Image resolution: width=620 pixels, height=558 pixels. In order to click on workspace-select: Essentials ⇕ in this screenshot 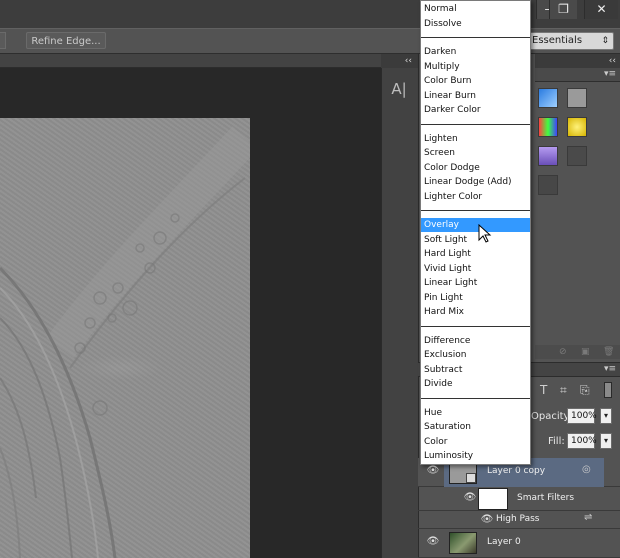, I will do `click(569, 41)`.